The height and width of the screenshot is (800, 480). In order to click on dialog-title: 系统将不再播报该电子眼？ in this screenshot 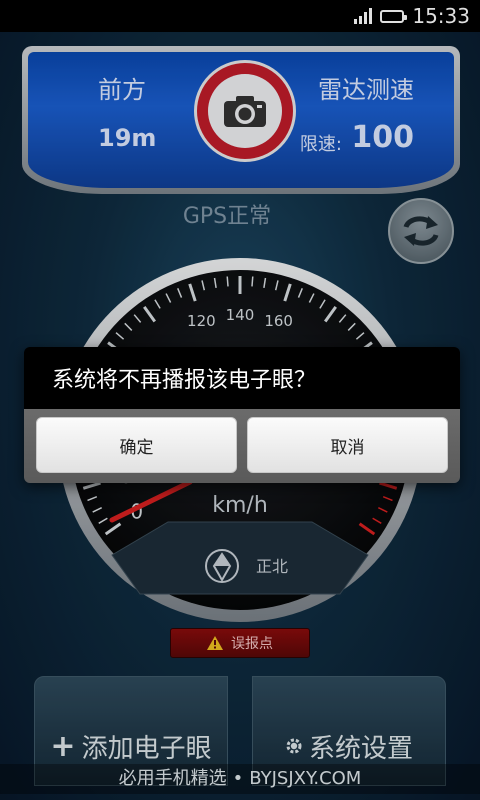, I will do `click(242, 378)`.